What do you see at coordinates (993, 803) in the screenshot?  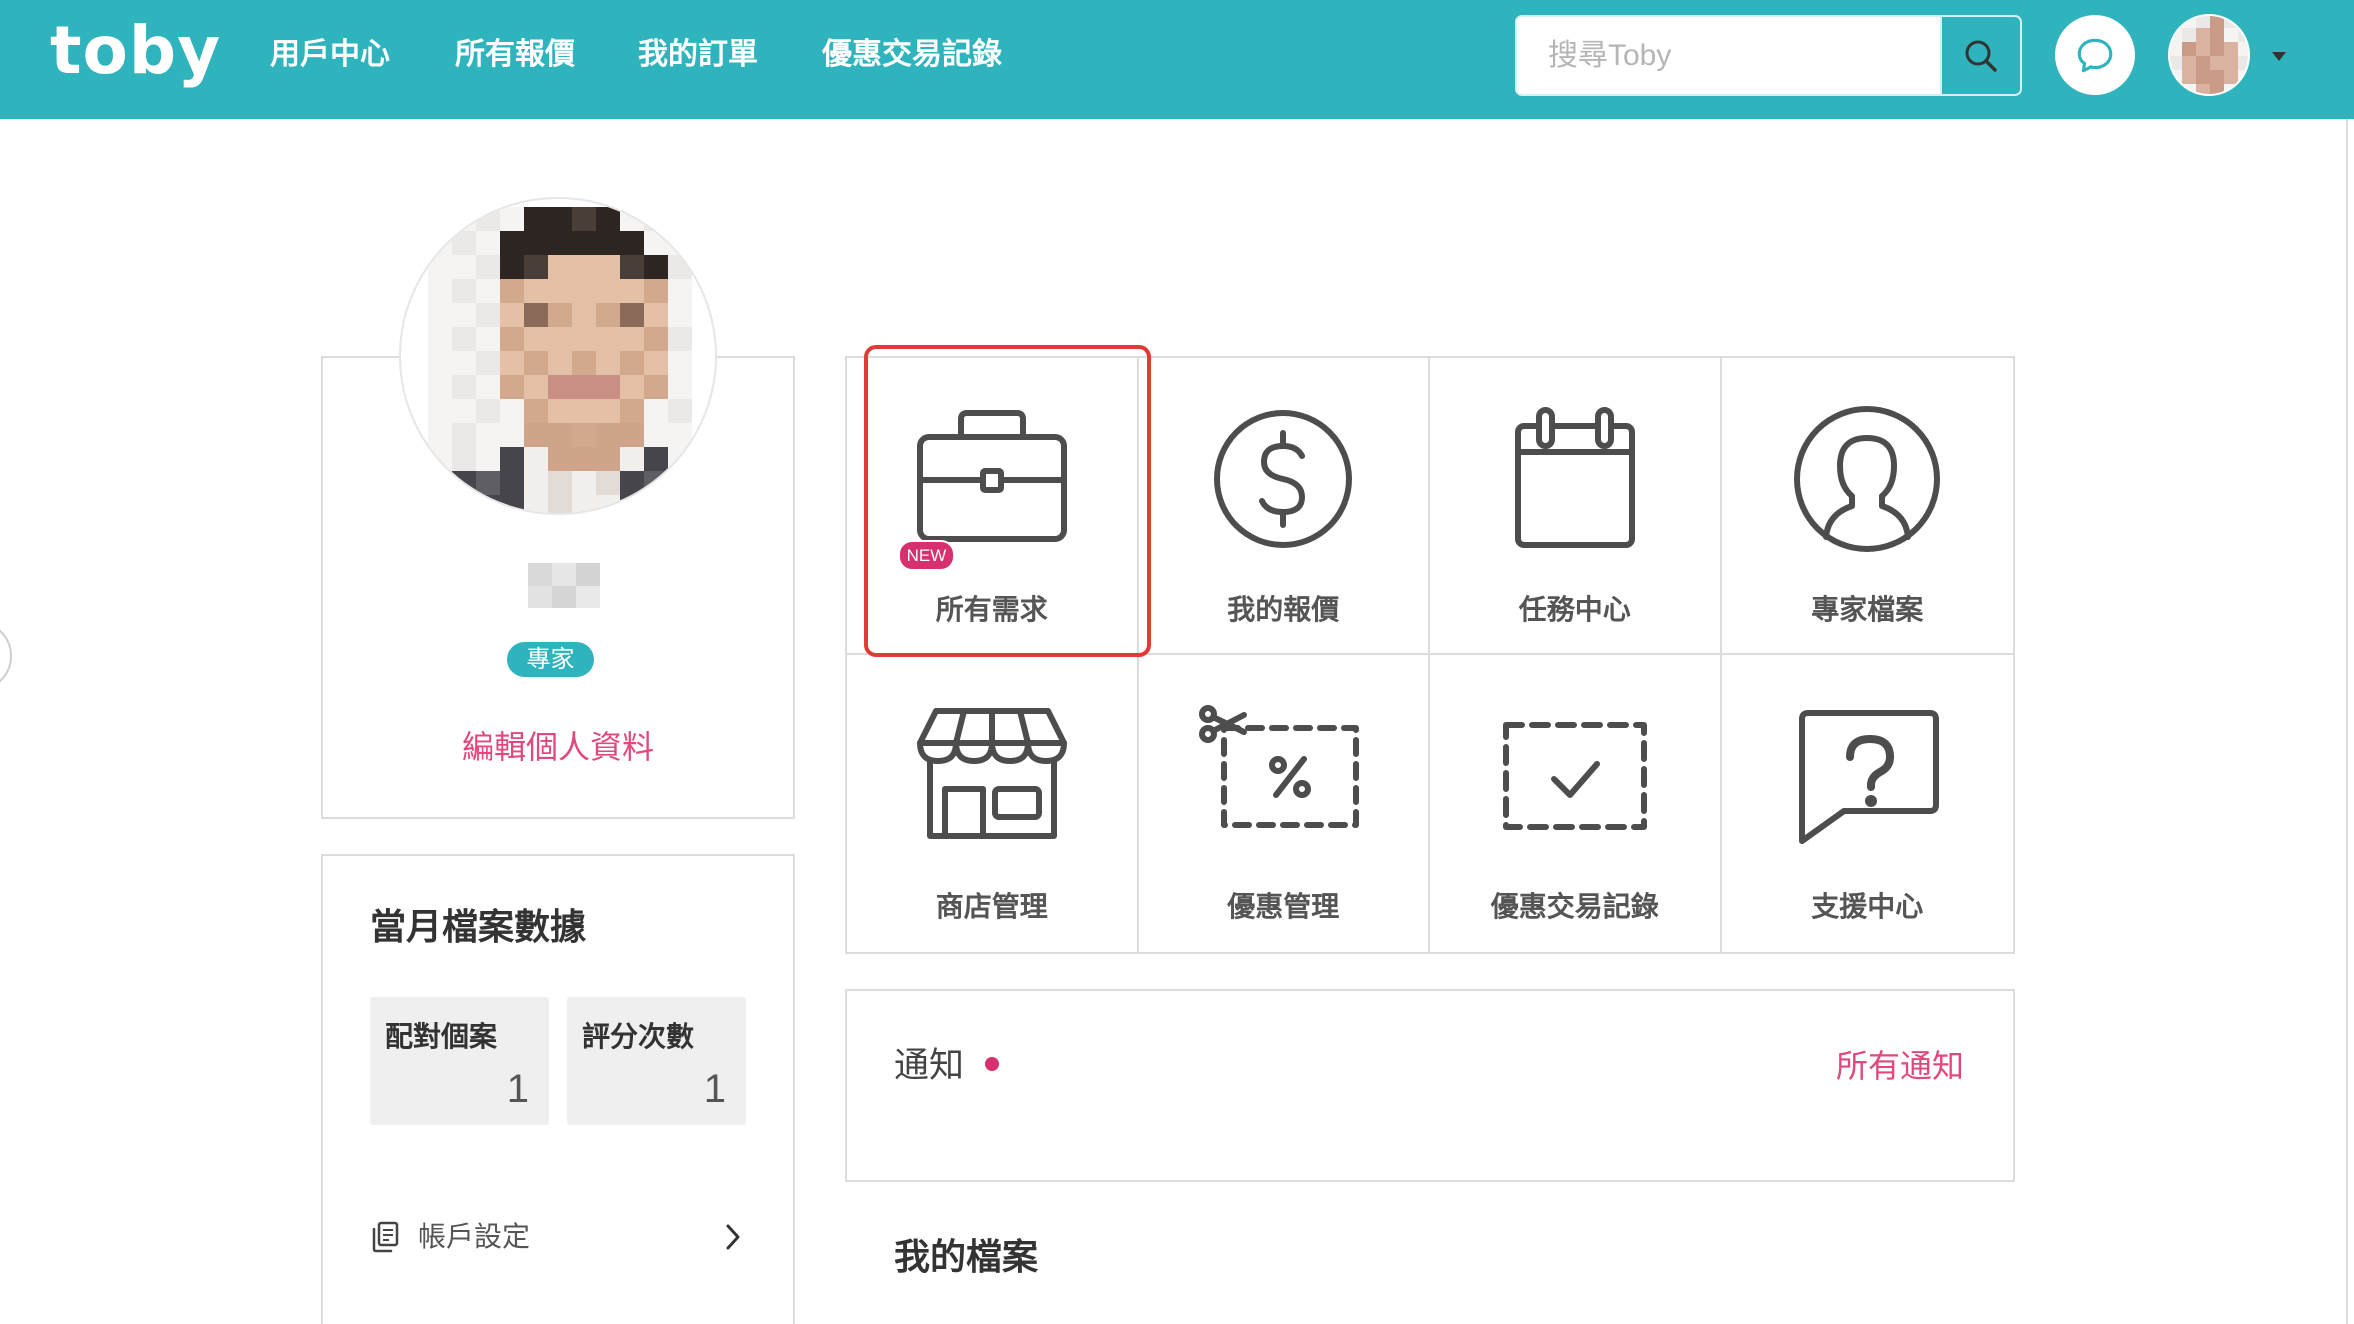 I see `tile-store-management: 商店管理` at bounding box center [993, 803].